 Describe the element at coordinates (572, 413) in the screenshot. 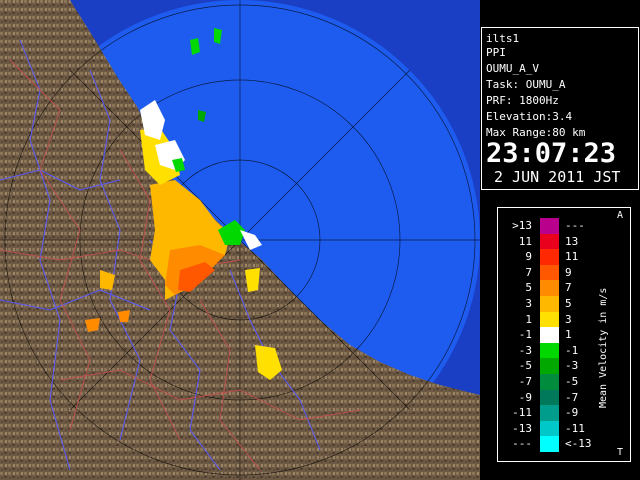

I see `legend-label-right: -9` at that location.